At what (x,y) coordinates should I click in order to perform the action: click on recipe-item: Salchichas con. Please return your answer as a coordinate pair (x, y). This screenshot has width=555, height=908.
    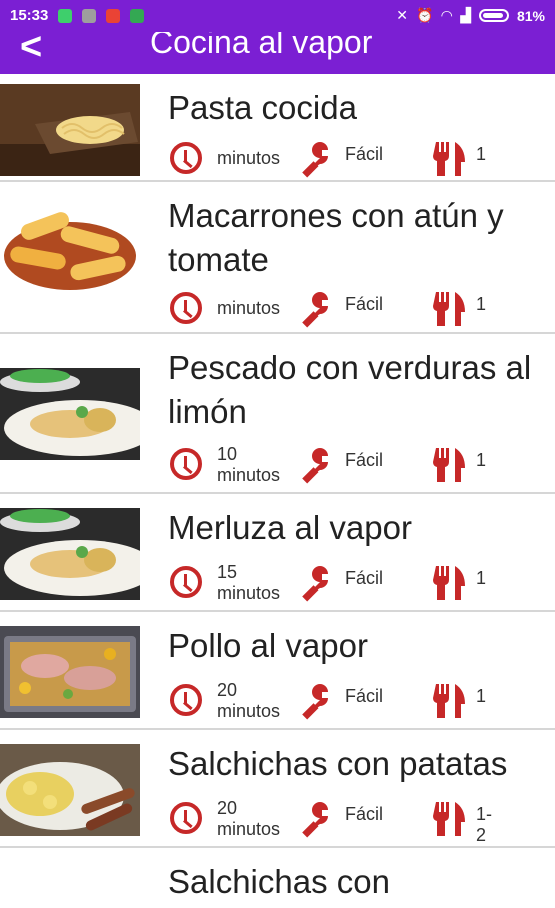
    Looking at the image, I should click on (277, 878).